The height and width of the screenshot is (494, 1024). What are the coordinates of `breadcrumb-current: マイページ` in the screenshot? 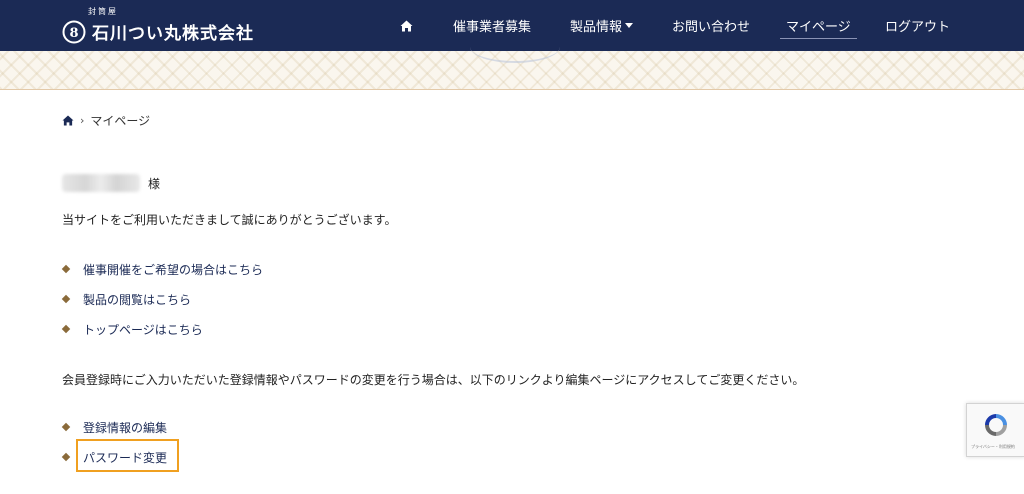 It's located at (120, 121).